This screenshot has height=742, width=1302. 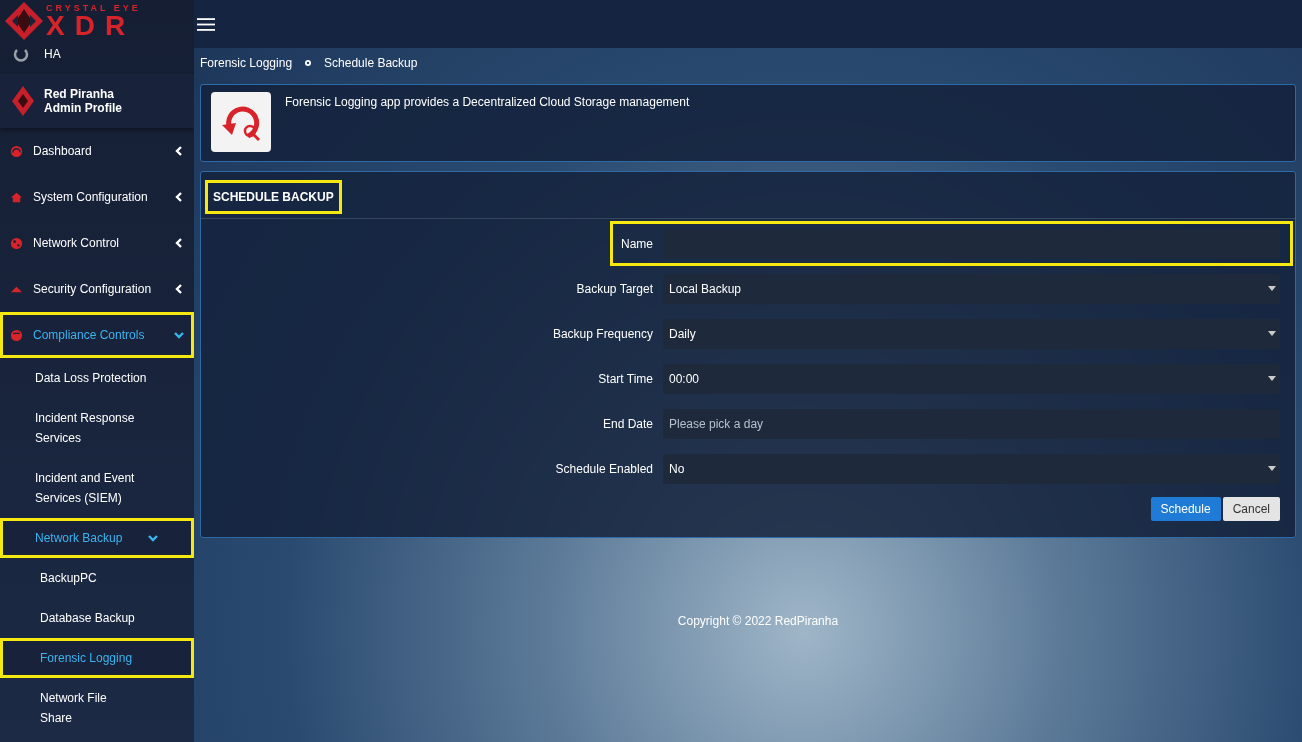 What do you see at coordinates (971, 378) in the screenshot?
I see `select-field: 00:00` at bounding box center [971, 378].